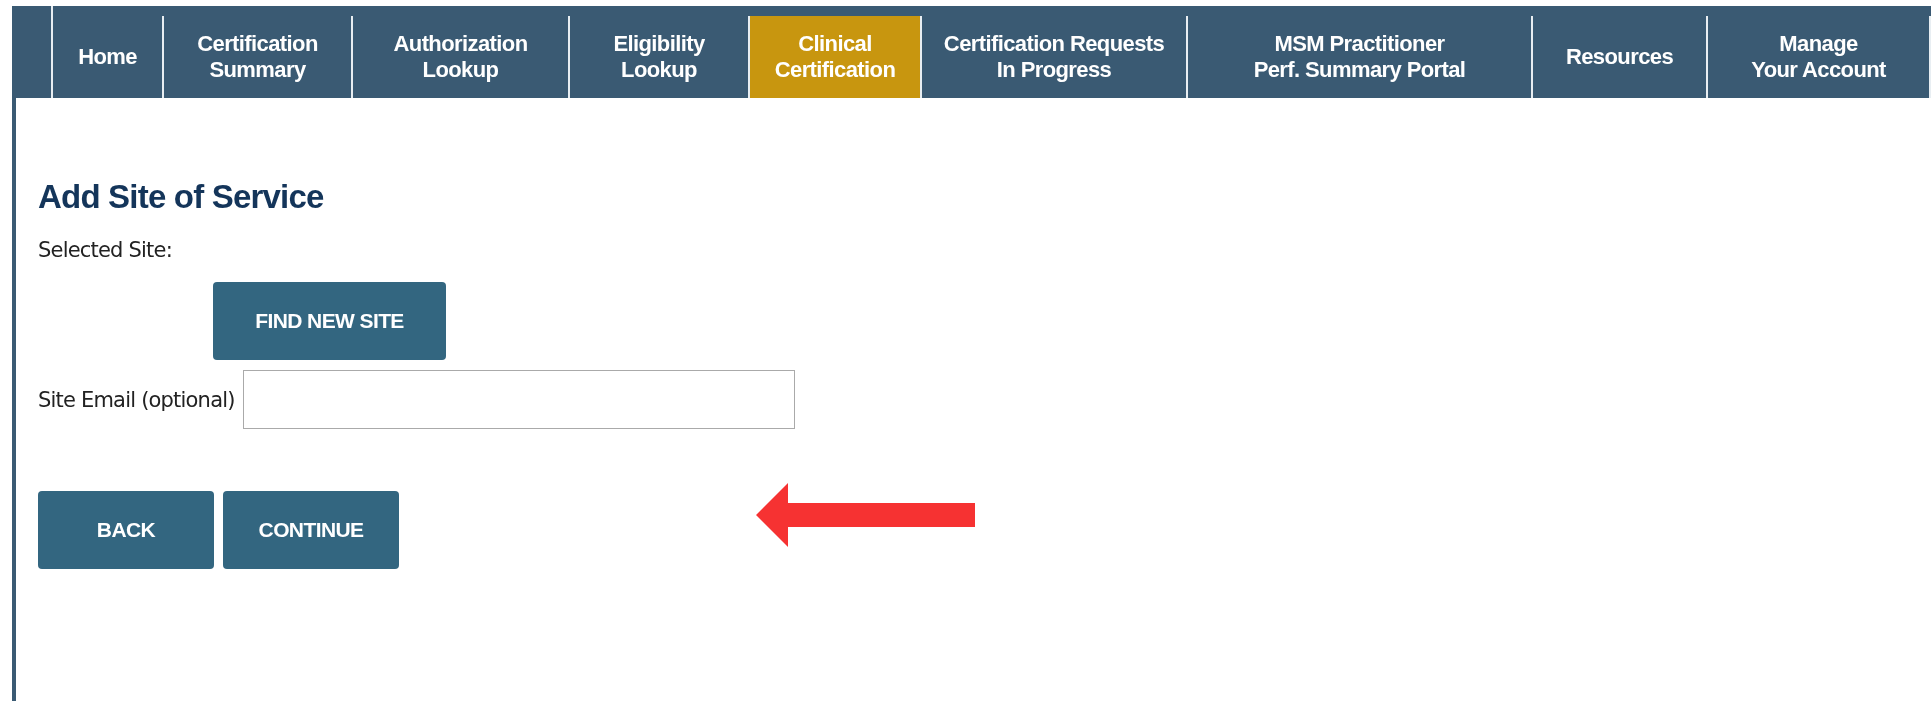 The width and height of the screenshot is (1931, 701). Describe the element at coordinates (311, 530) in the screenshot. I see `continue-button: CONTINUE` at that location.